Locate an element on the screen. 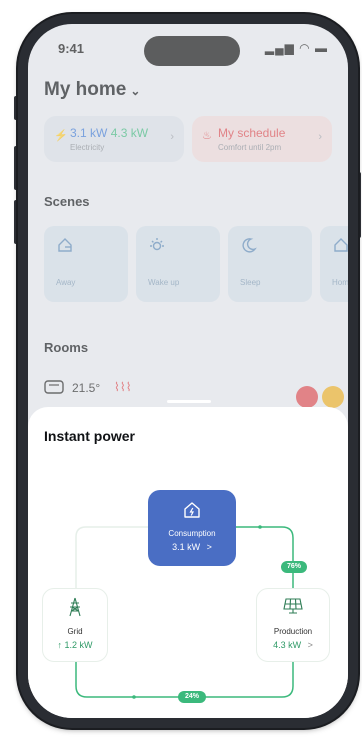  badge-production-to-consumption: 76% is located at coordinates (294, 567).